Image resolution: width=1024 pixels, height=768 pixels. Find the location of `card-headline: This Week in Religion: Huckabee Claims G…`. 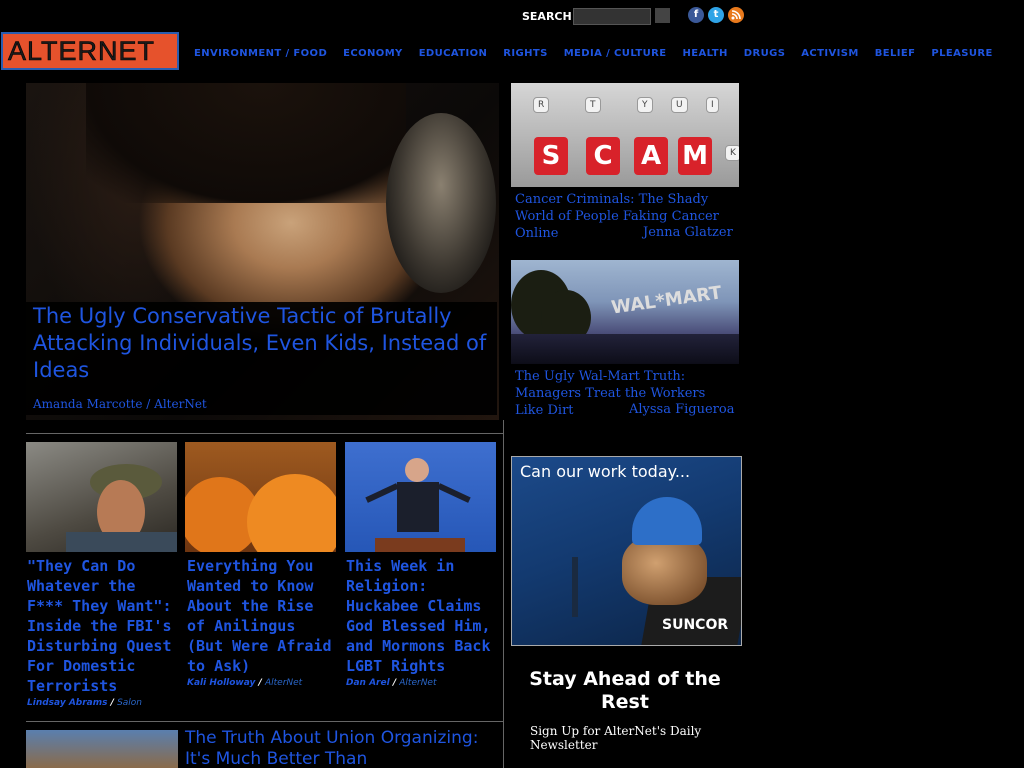

card-headline: This Week in Religion: Huckabee Claims G… is located at coordinates (422, 616).